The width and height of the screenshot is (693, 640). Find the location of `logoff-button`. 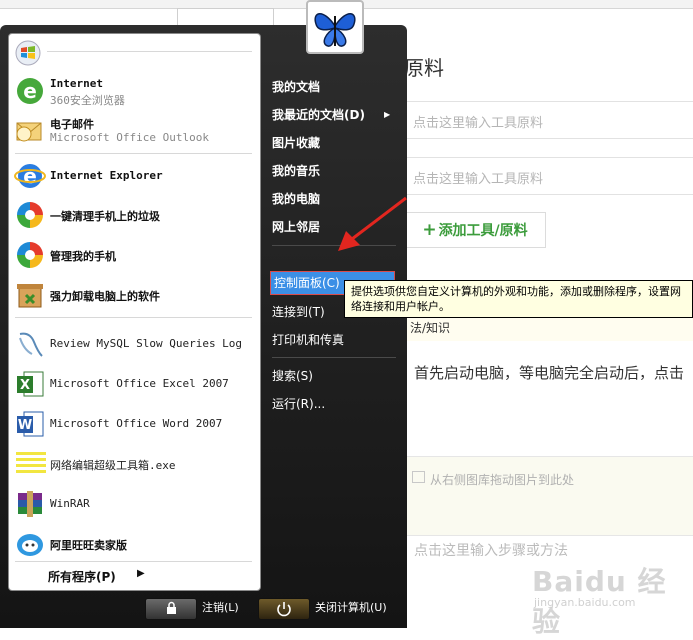

logoff-button is located at coordinates (171, 609).